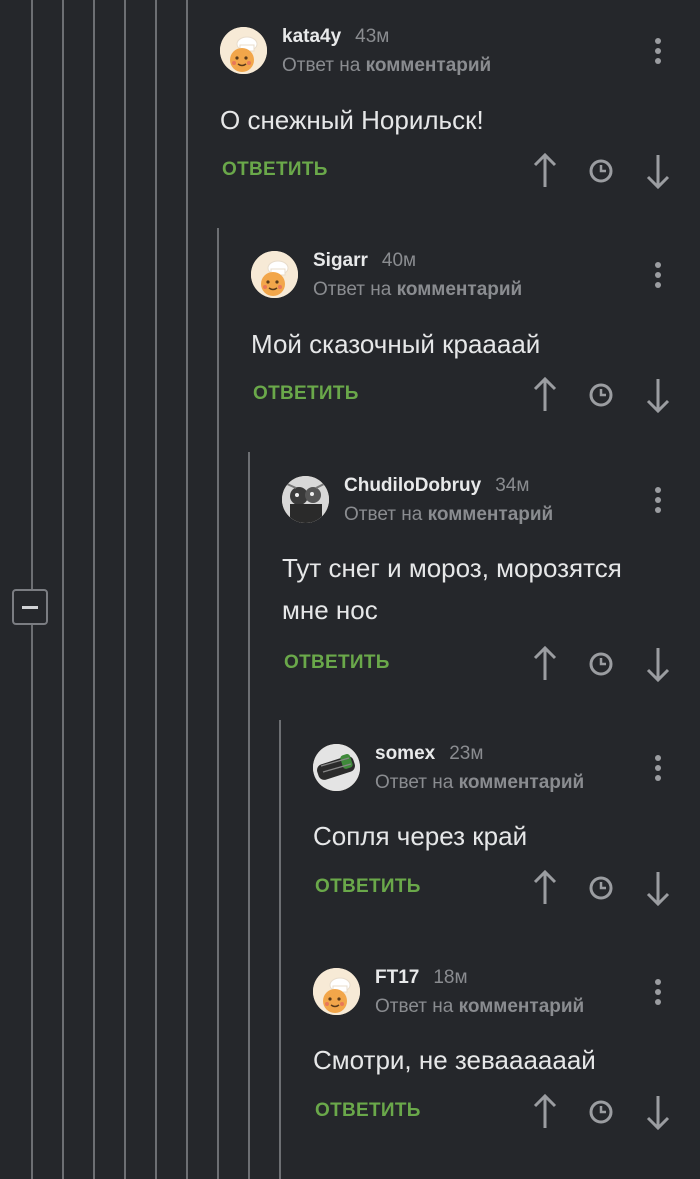  What do you see at coordinates (436, 486) in the screenshot?
I see `comment-username: ChudiloDobruy 34м` at bounding box center [436, 486].